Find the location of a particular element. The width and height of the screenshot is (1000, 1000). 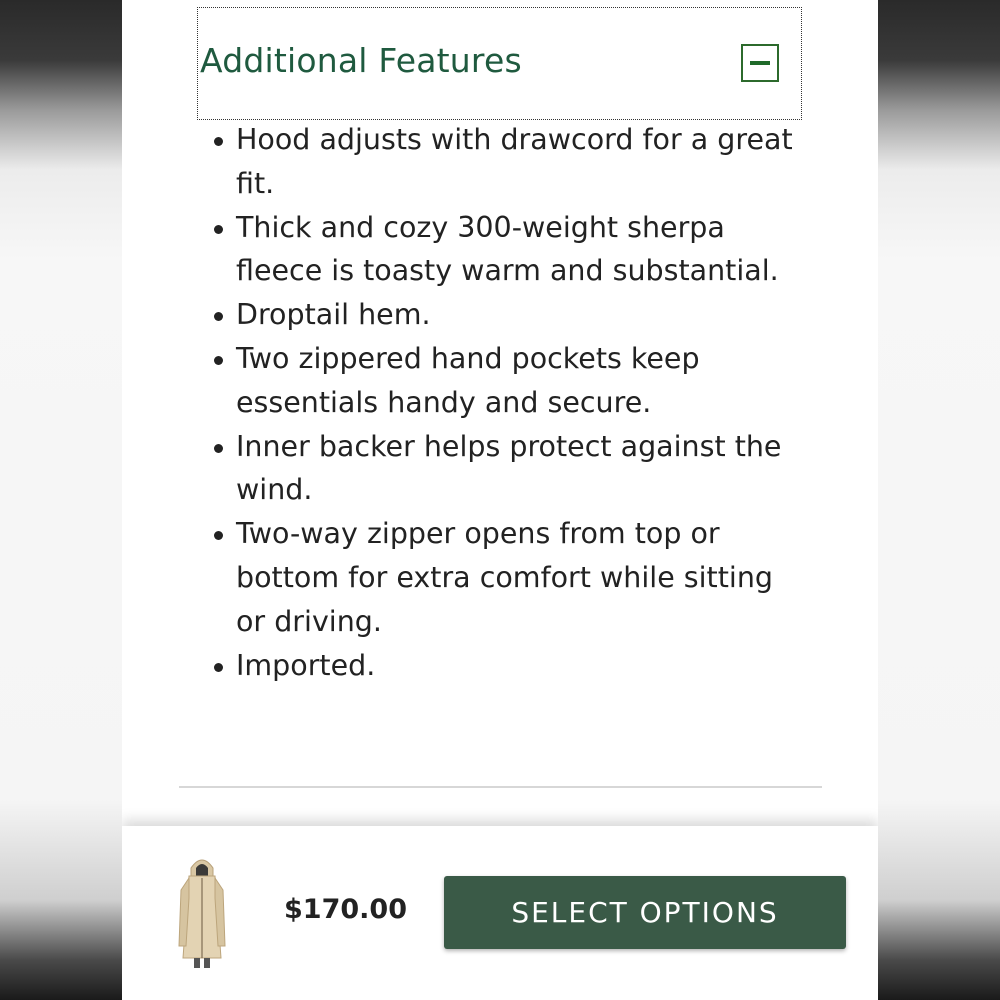

product-thumbnail is located at coordinates (202, 912).